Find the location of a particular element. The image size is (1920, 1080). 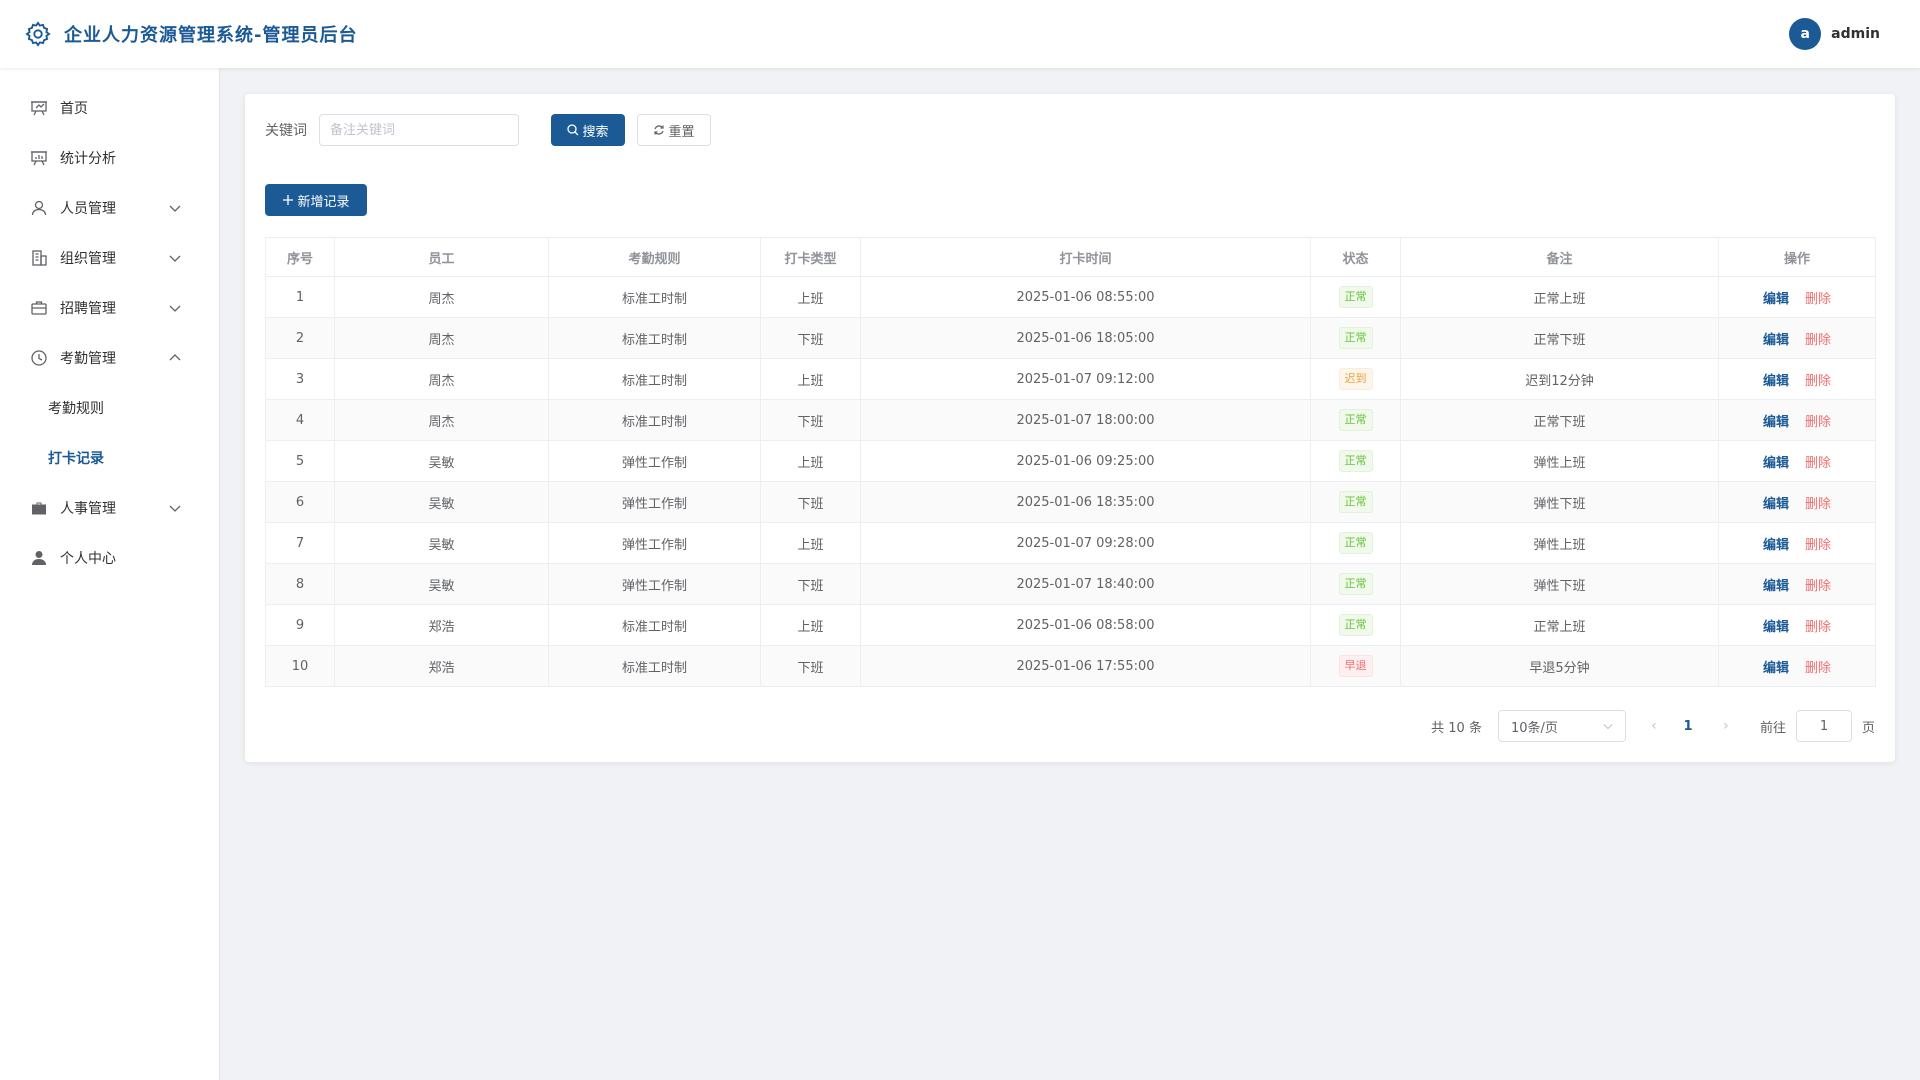

next-page-button: › is located at coordinates (1726, 726).